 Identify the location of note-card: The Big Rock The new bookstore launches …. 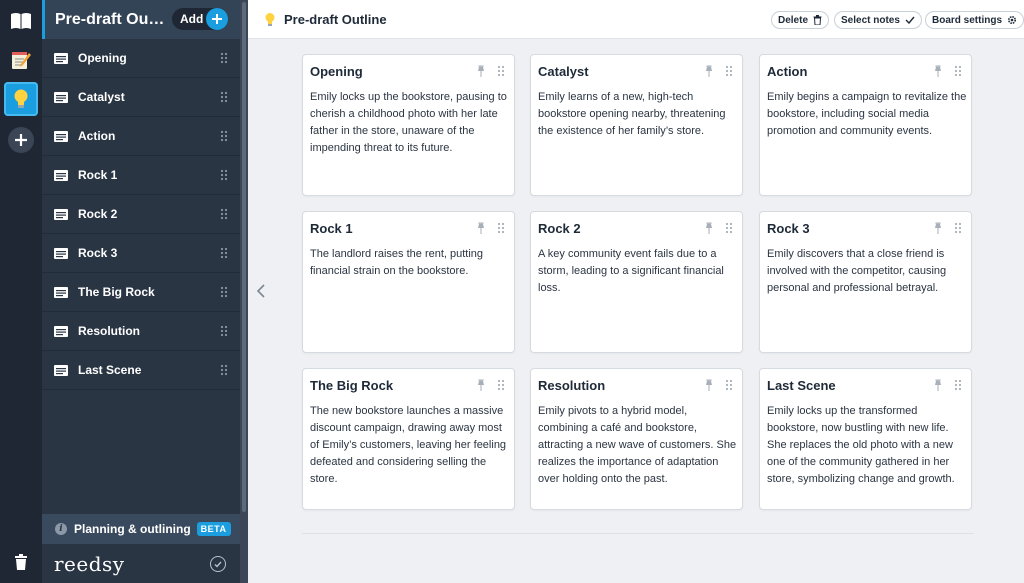
(408, 439).